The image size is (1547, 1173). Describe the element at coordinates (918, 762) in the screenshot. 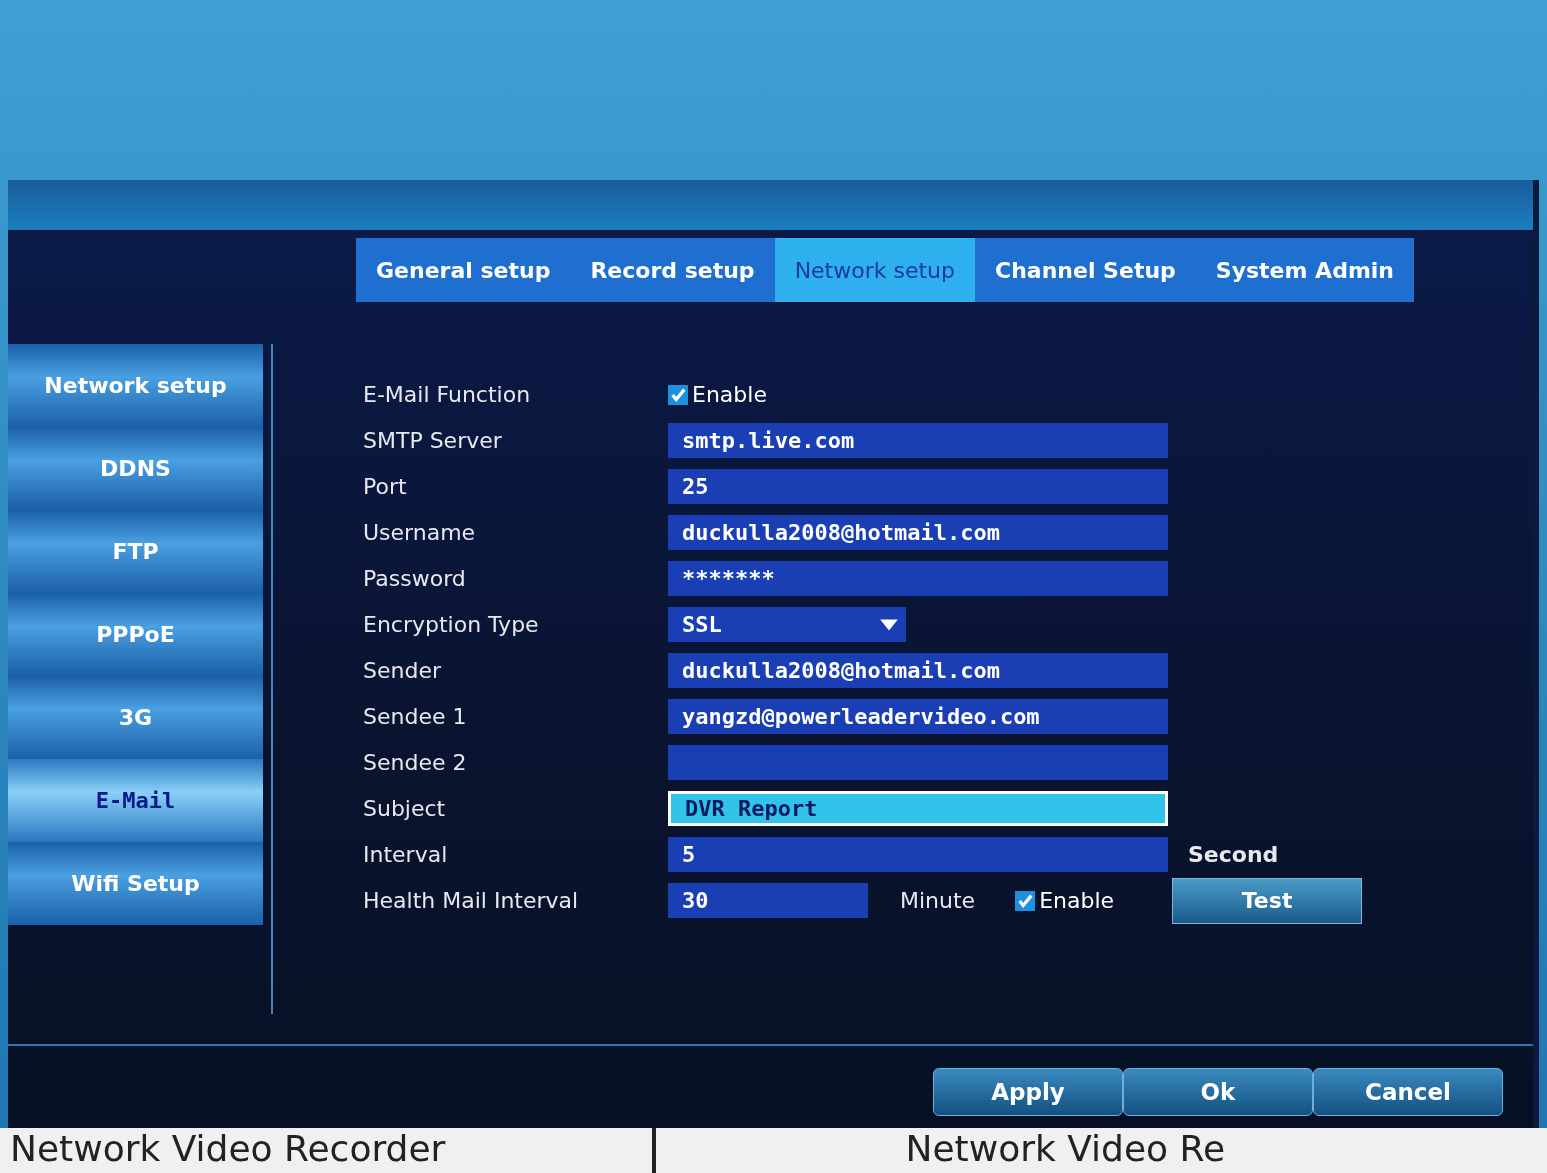

I see `text-field` at that location.